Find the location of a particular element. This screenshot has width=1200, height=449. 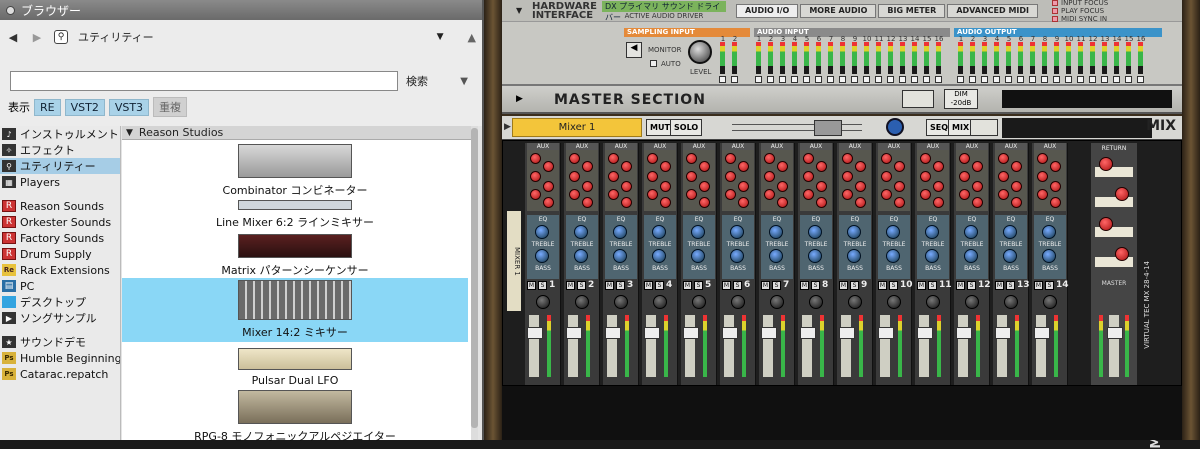

filter-chip-2: VST2 is located at coordinates (84, 107).